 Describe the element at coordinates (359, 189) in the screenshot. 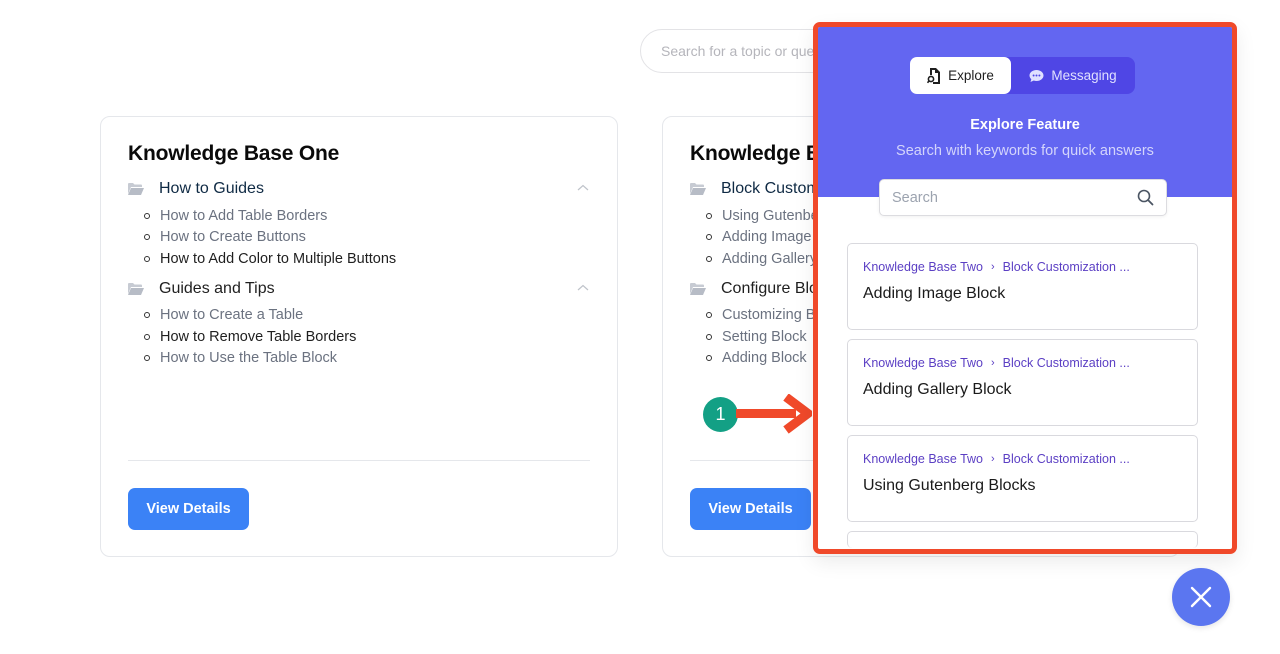

I see `section-header: How to Guides` at that location.